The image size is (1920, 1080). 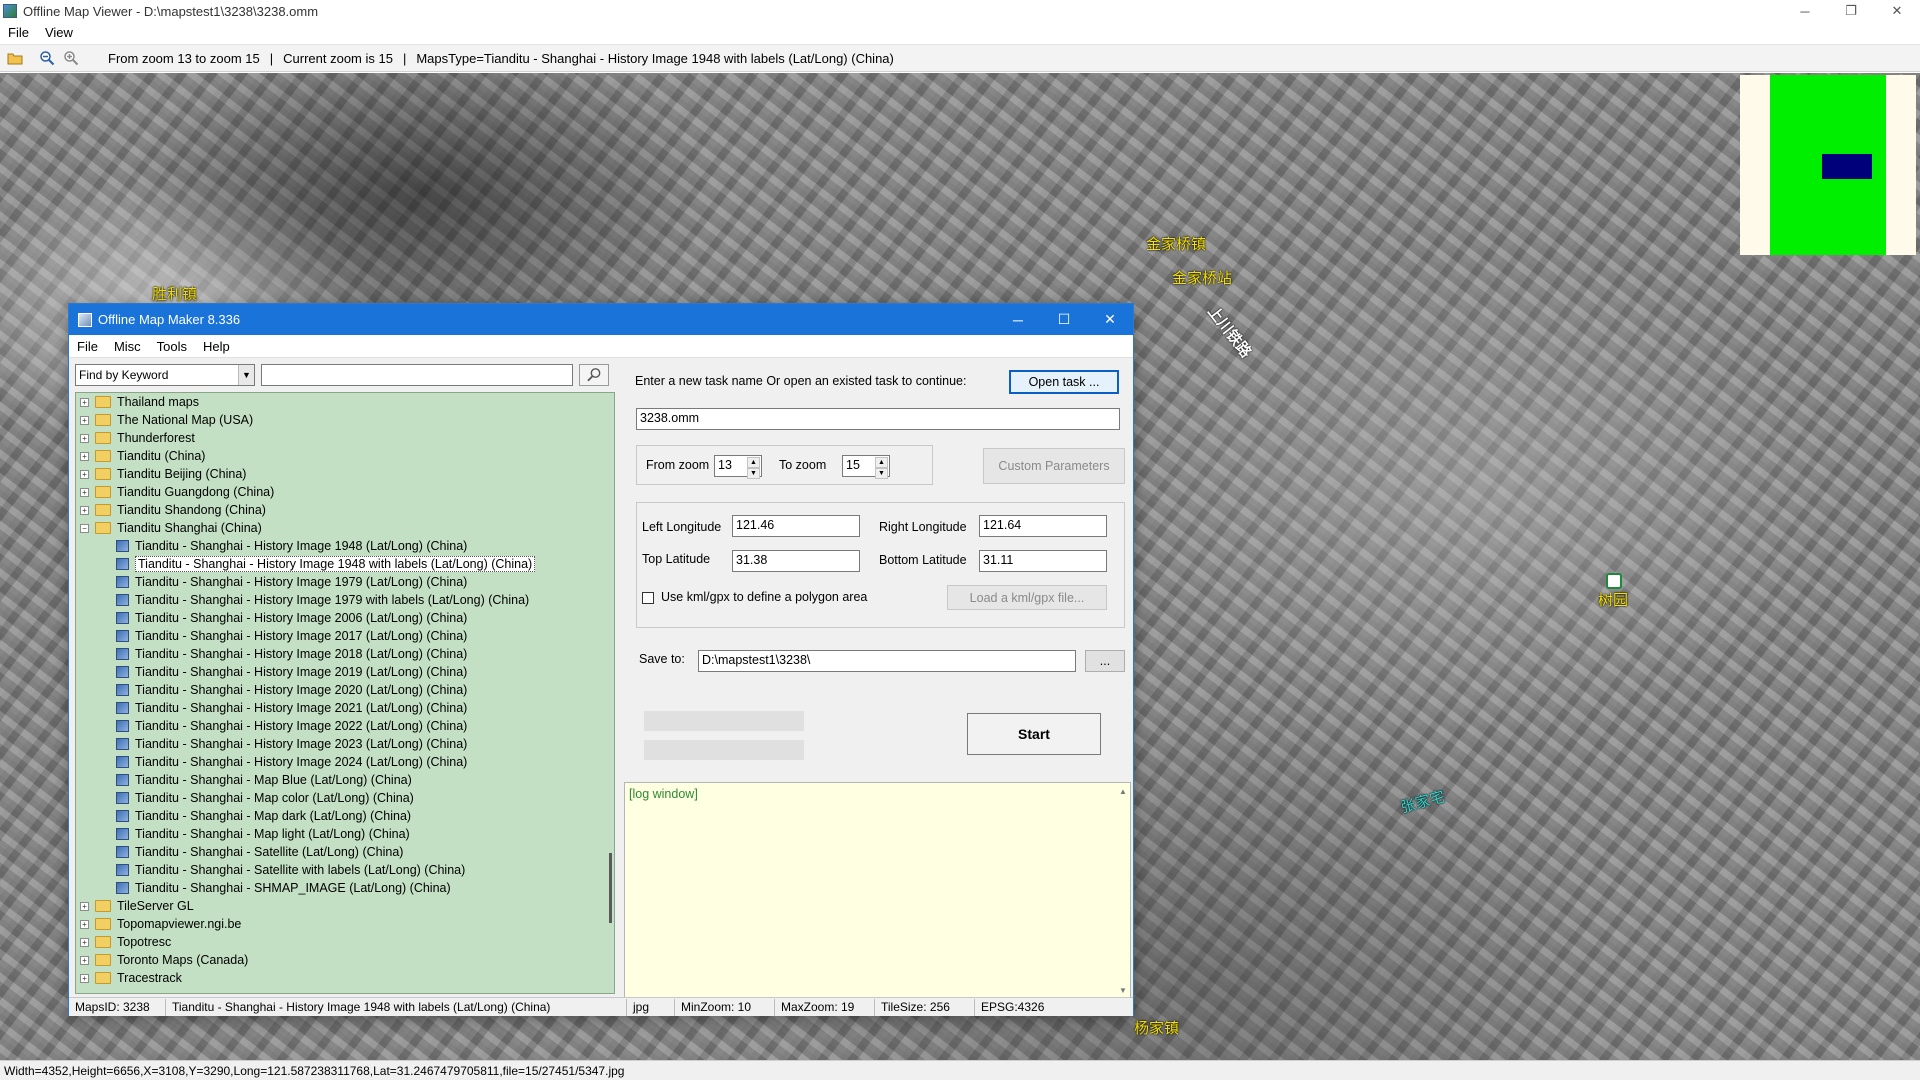 I want to click on poi-marker-icon, so click(x=1614, y=581).